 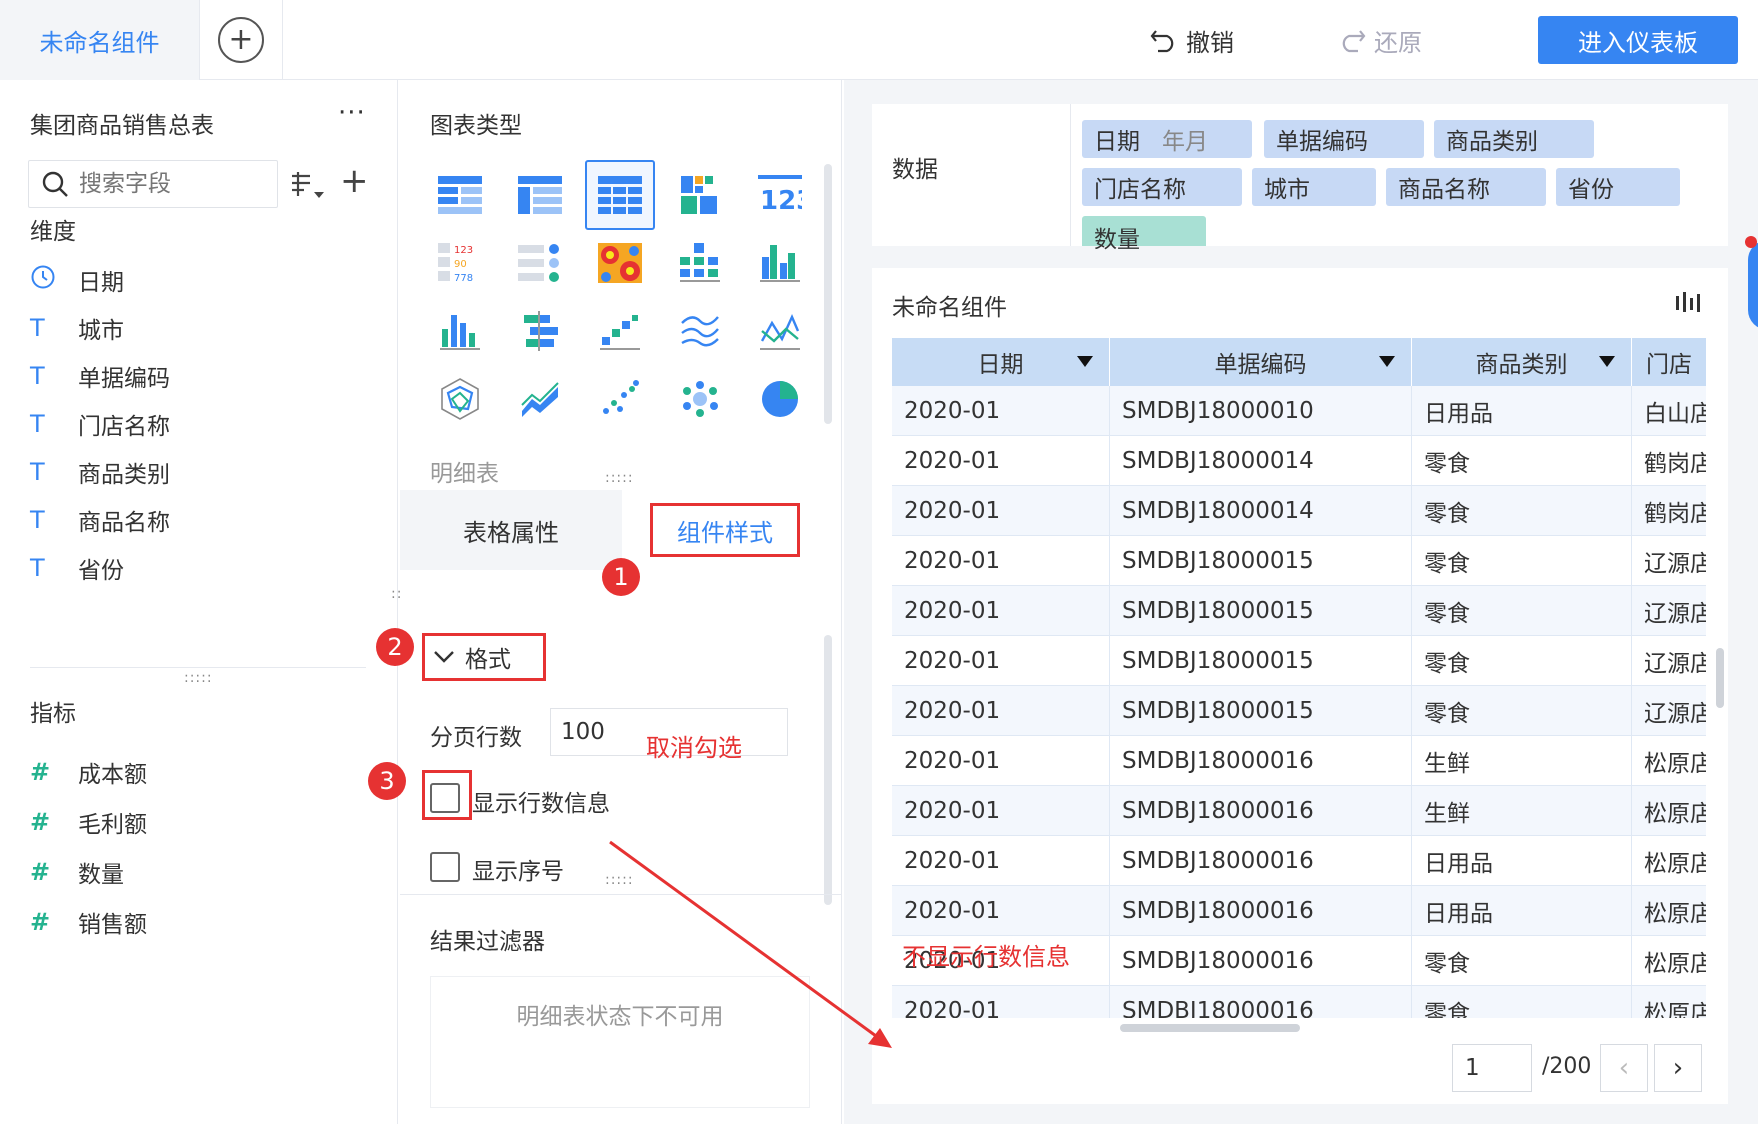 What do you see at coordinates (540, 399) in the screenshot?
I see `chart-type-range-area-icon` at bounding box center [540, 399].